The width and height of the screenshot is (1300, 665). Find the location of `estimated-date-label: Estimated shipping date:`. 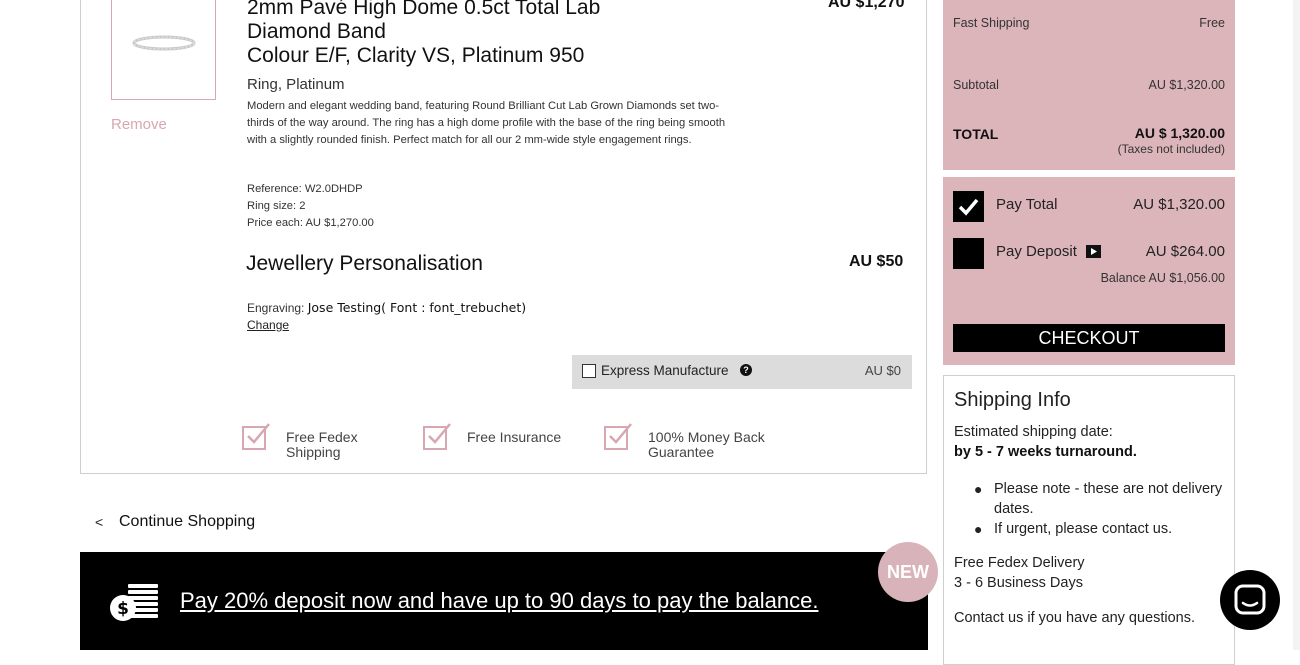

estimated-date-label: Estimated shipping date: is located at coordinates (1033, 432).